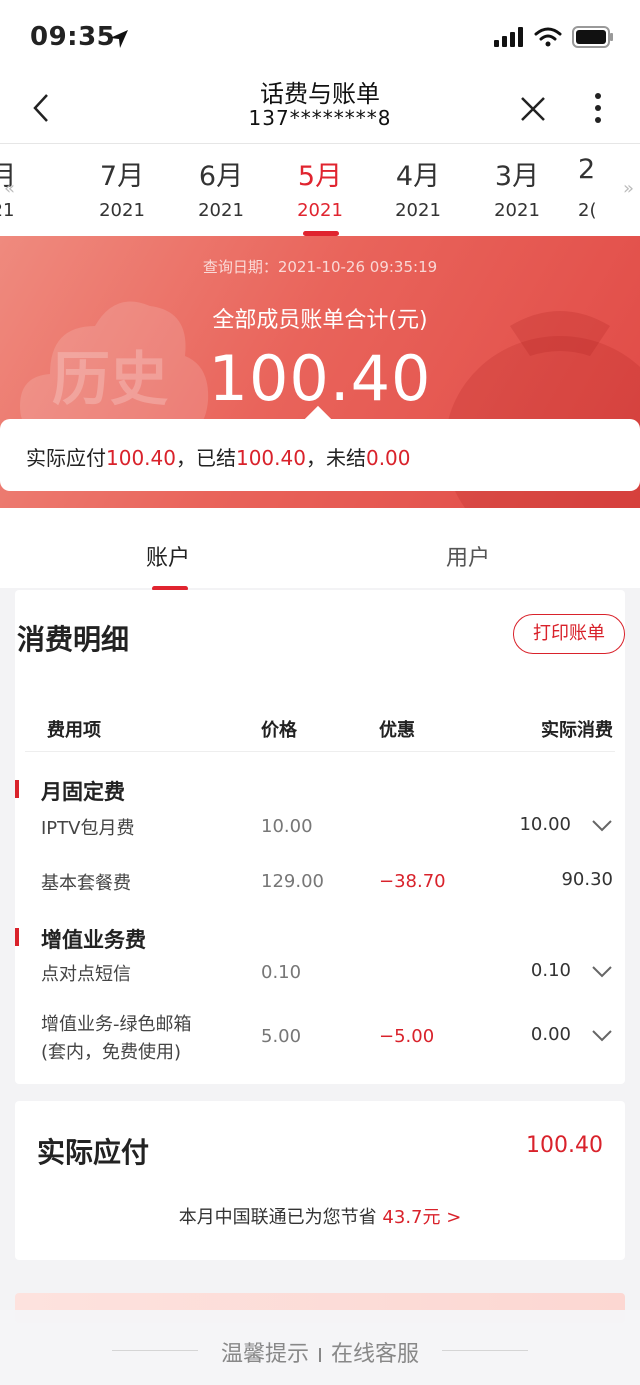 Image resolution: width=640 pixels, height=1385 pixels. What do you see at coordinates (141, 458) in the screenshot?
I see `summary-value-due: 100.40` at bounding box center [141, 458].